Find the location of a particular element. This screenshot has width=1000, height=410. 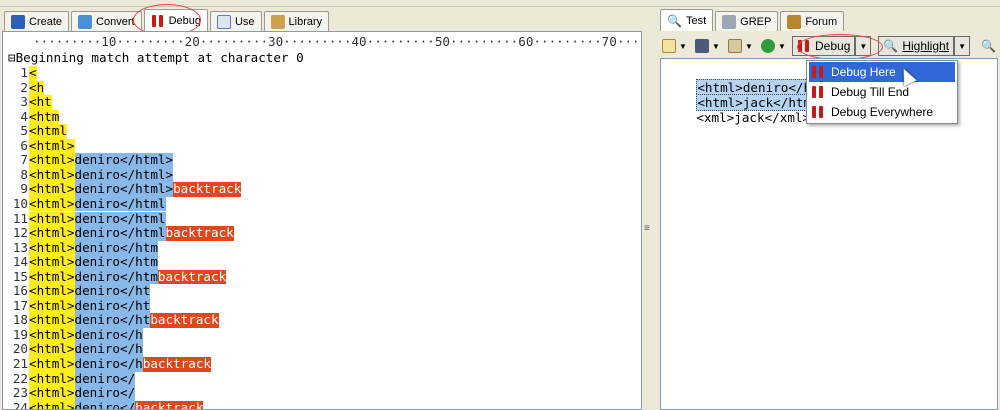

line-number: 9 is located at coordinates (24, 189).